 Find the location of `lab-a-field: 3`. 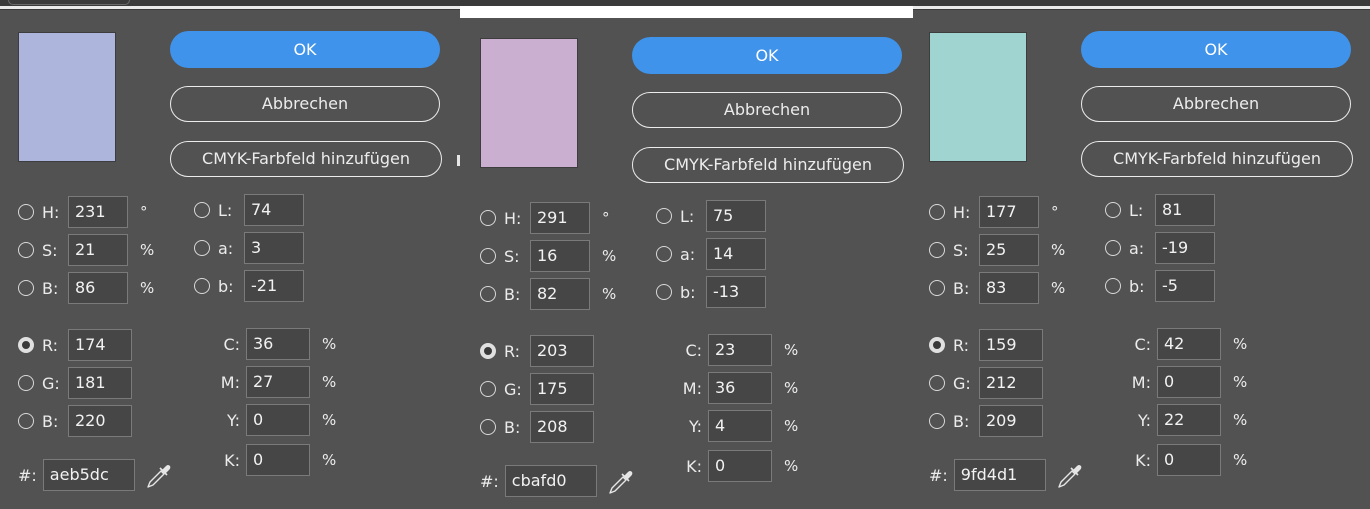

lab-a-field: 3 is located at coordinates (274, 248).